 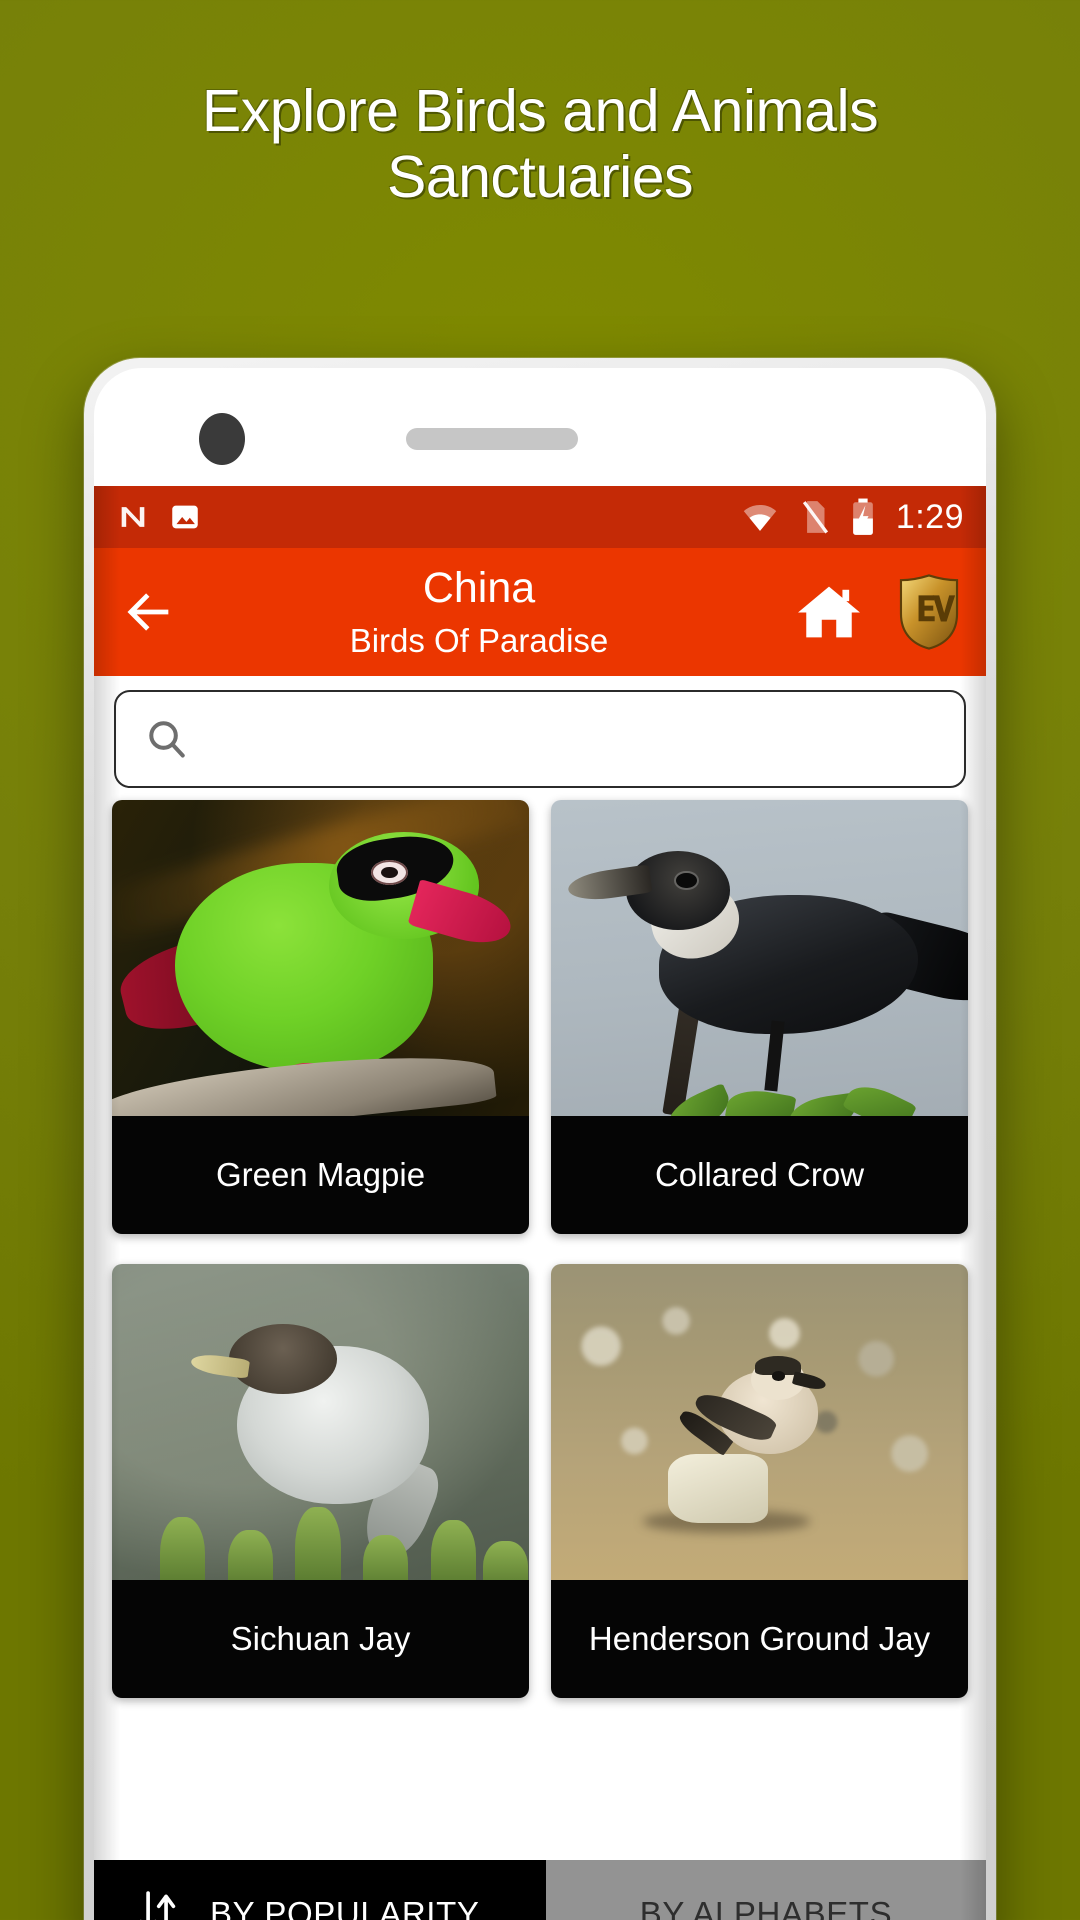 I want to click on promo-heading: Explore Birds and Animals Sanctuaries, so click(x=540, y=144).